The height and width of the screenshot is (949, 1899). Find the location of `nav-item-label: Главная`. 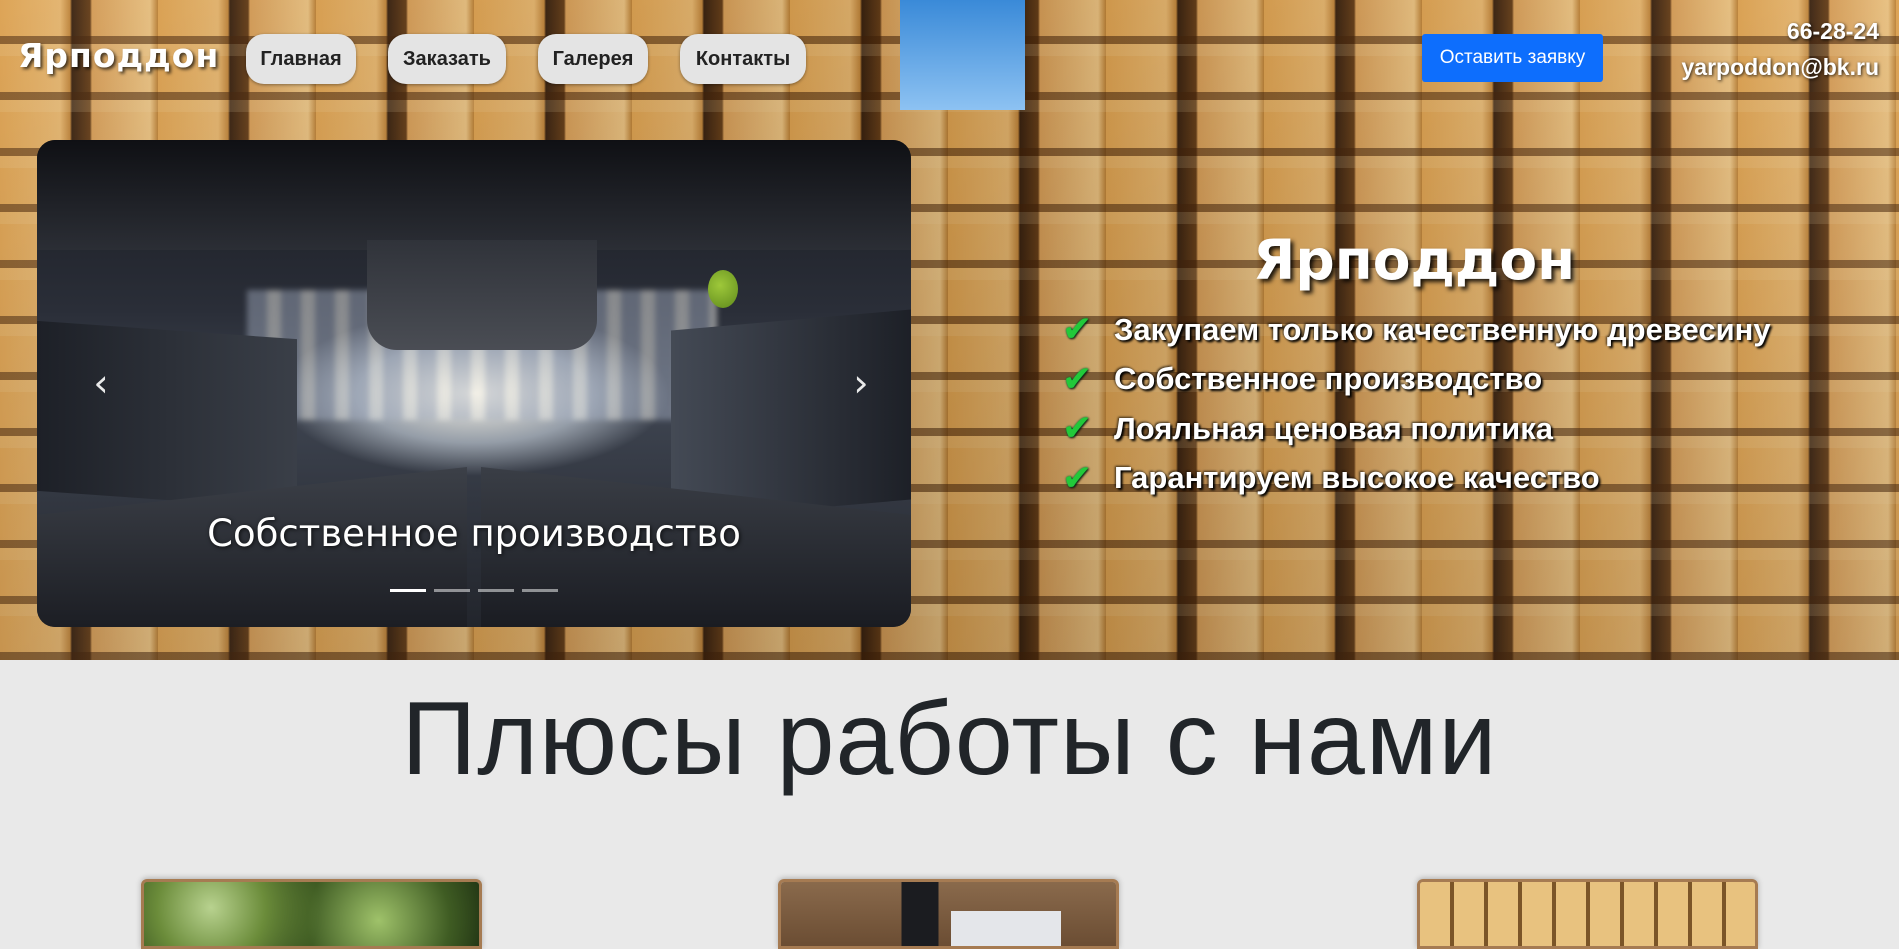

nav-item-label: Главная is located at coordinates (301, 58).